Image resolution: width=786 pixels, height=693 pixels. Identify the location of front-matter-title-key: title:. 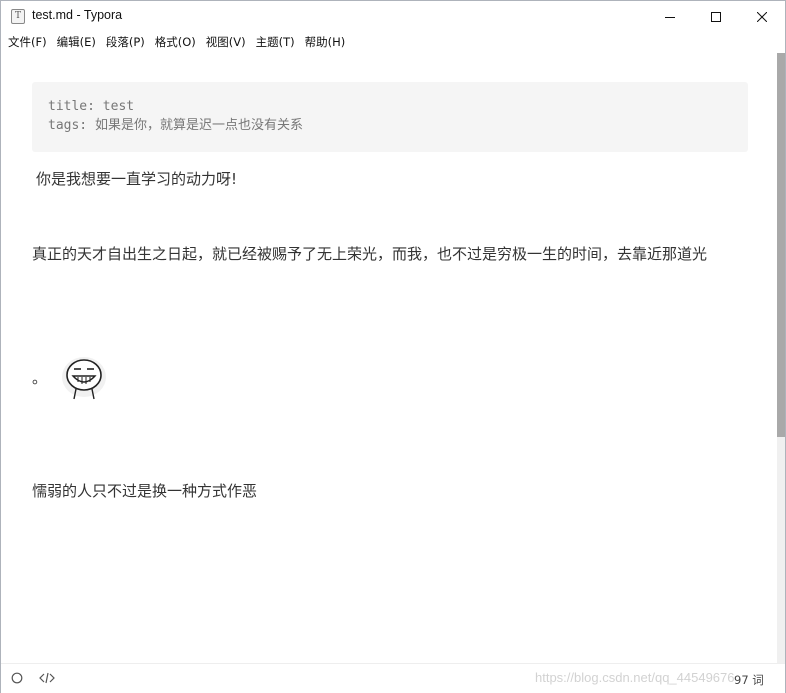
(75, 106).